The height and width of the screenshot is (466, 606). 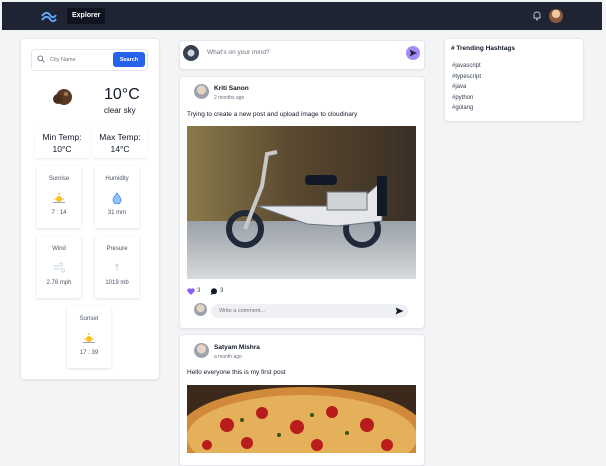 I want to click on sunrise-tile: Sunrise 7 : 14, so click(x=59, y=197).